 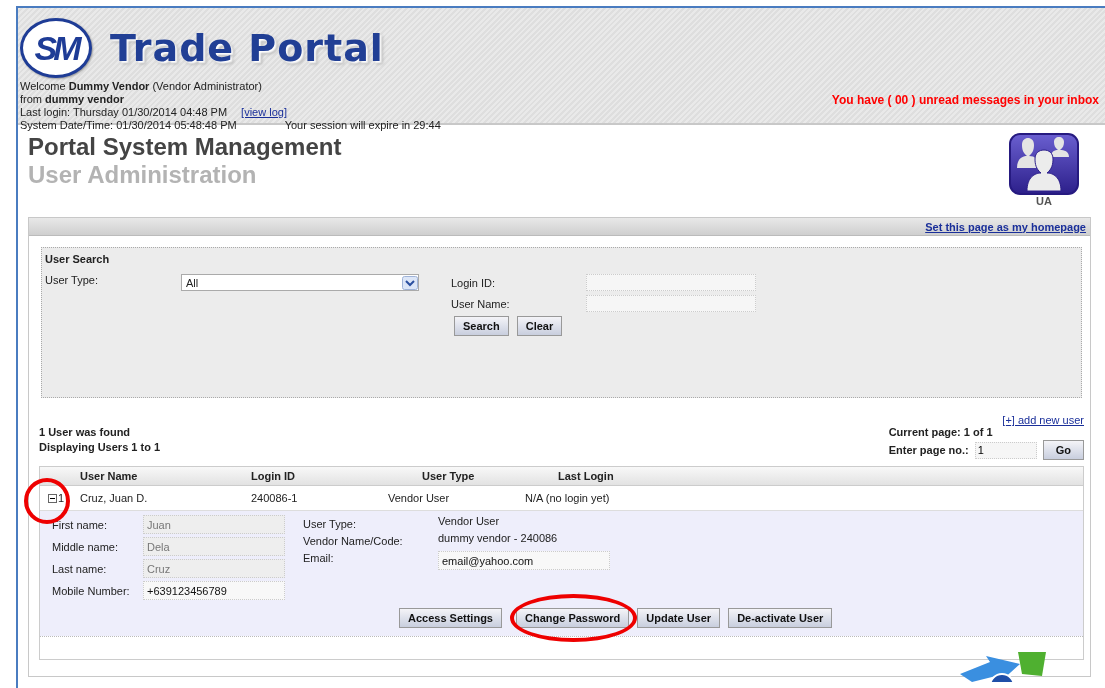 What do you see at coordinates (114, 498) in the screenshot?
I see `table-cell-text: Cruz, Juan D.` at bounding box center [114, 498].